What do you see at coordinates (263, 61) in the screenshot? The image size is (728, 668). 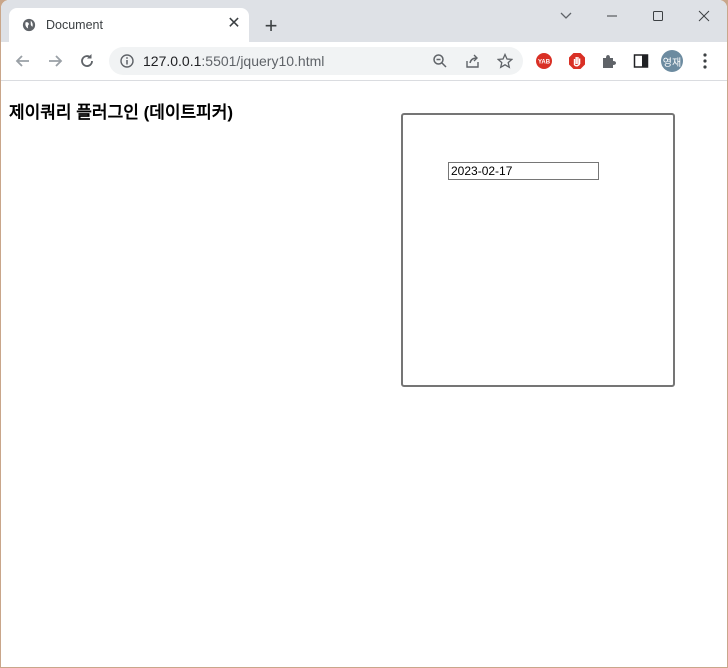 I see `url-path: :5501/jquery10.html` at bounding box center [263, 61].